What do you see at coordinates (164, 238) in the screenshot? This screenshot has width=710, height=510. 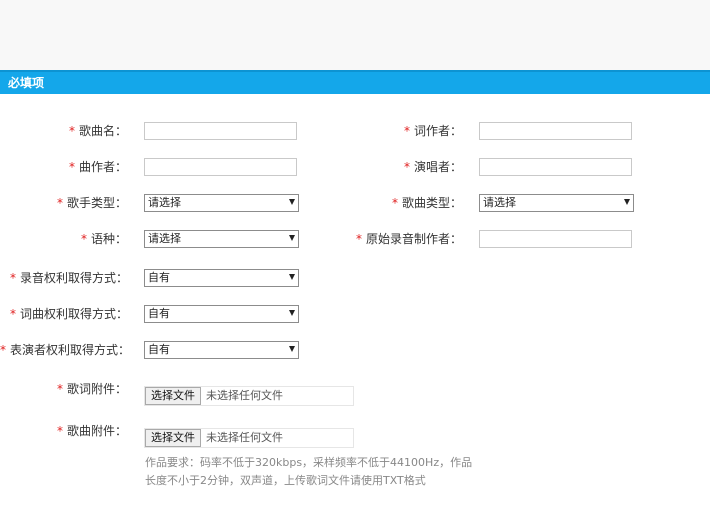 I see `language-selected: 请选择` at bounding box center [164, 238].